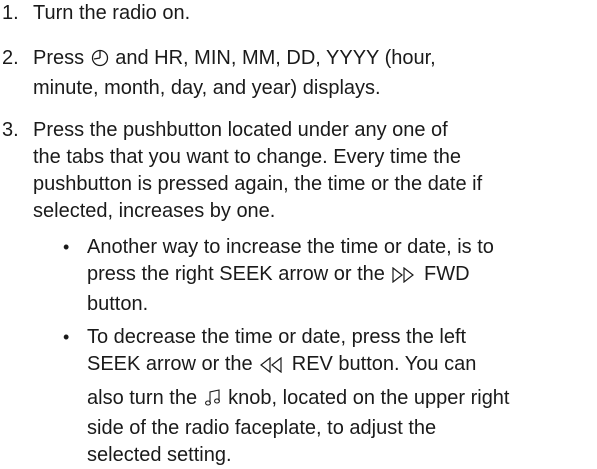 This screenshot has width=597, height=469. Describe the element at coordinates (10, 13) in the screenshot. I see `step-number: 1.` at that location.